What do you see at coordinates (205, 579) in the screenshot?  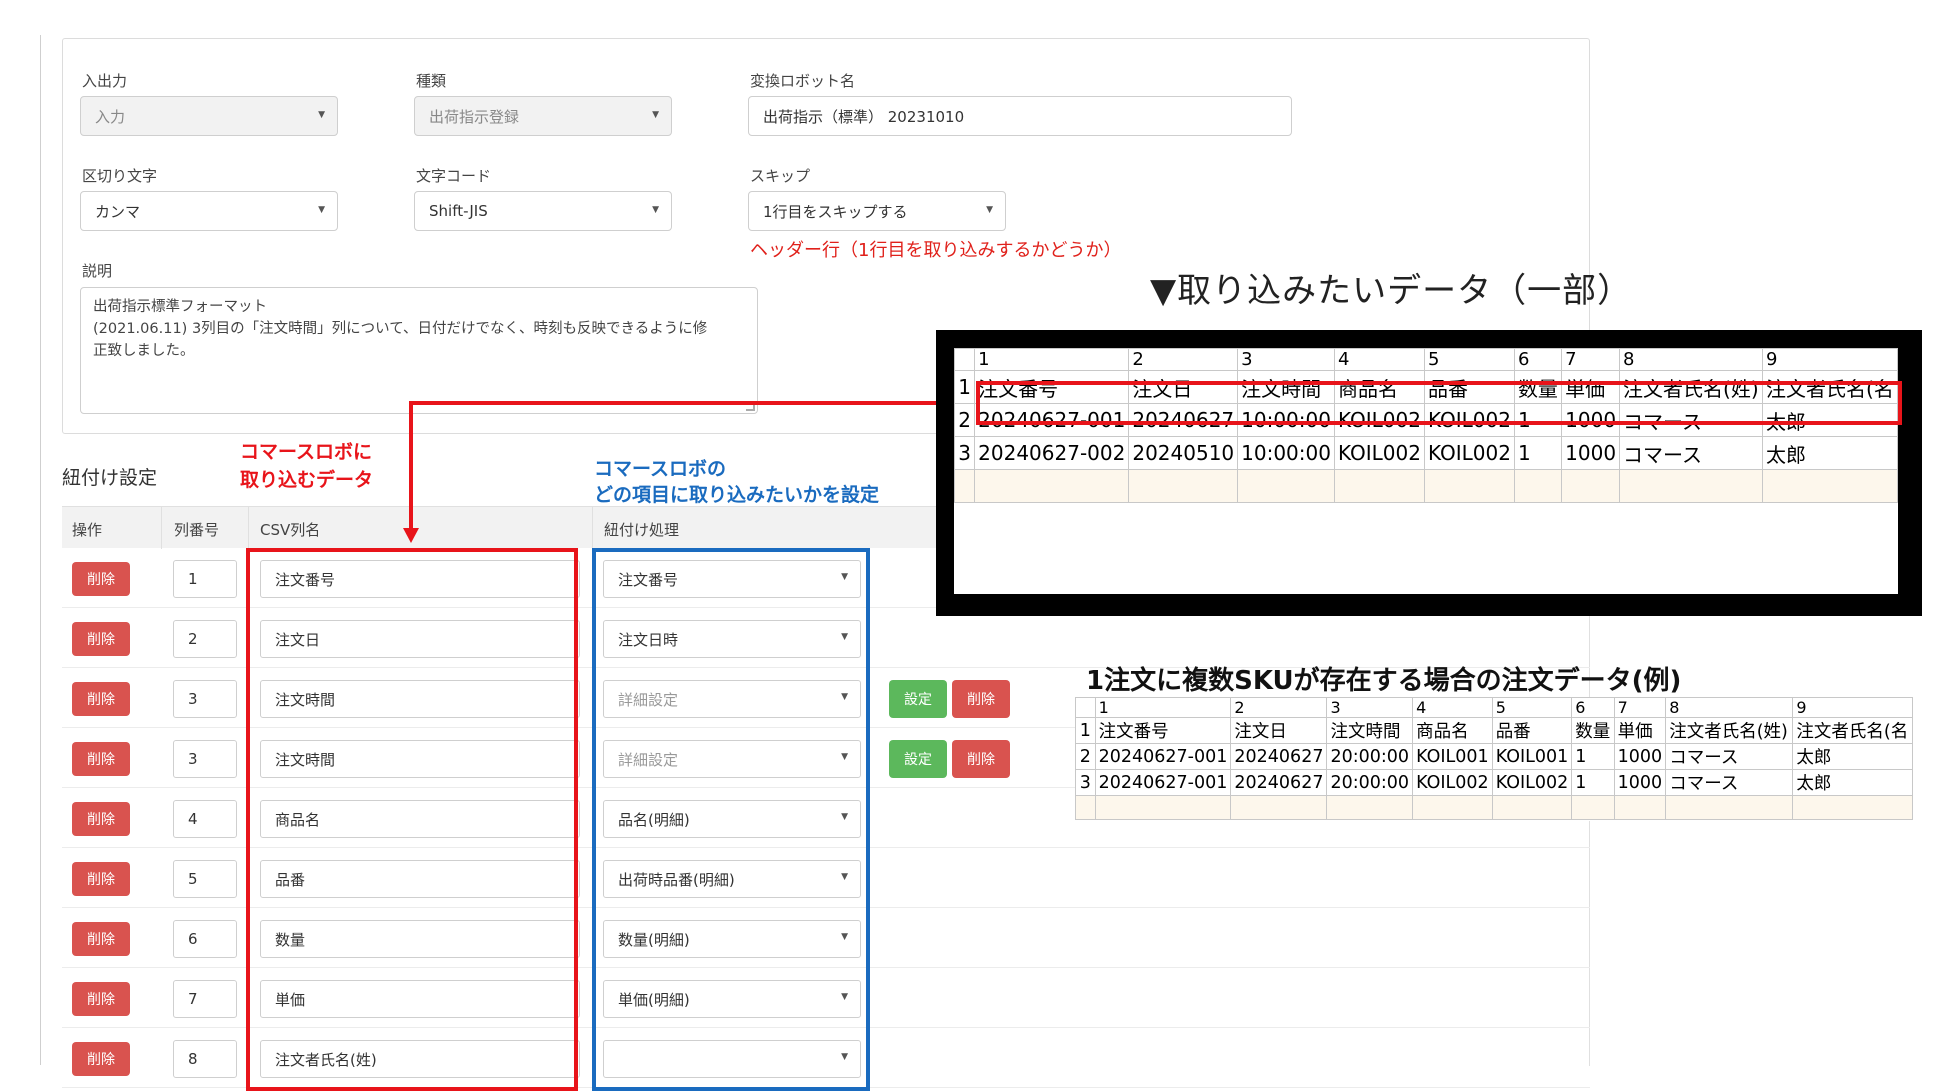 I see `column-number-input: 1` at bounding box center [205, 579].